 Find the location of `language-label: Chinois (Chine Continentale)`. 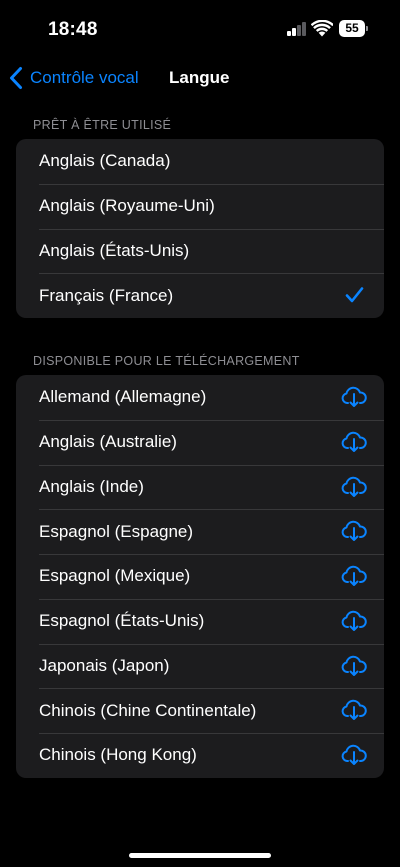

language-label: Chinois (Chine Continentale) is located at coordinates (148, 710).